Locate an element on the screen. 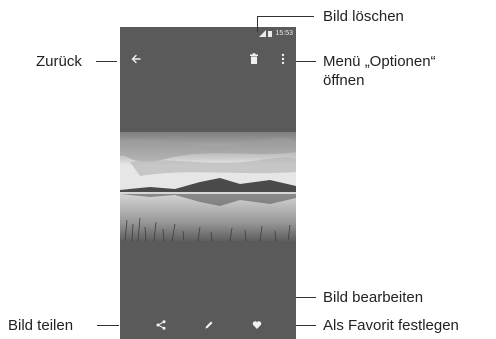 Image resolution: width=496 pixels, height=339 pixels. share-callout: Bild teilen is located at coordinates (41, 325).